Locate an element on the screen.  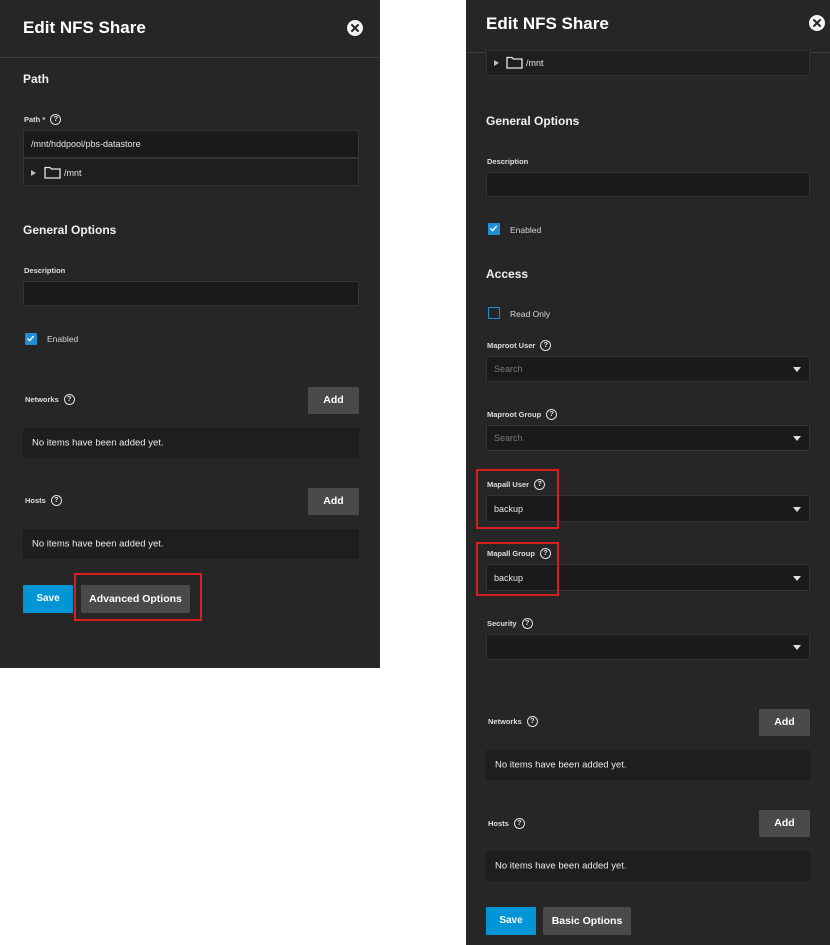
path-label: Path * is located at coordinates (35, 119).